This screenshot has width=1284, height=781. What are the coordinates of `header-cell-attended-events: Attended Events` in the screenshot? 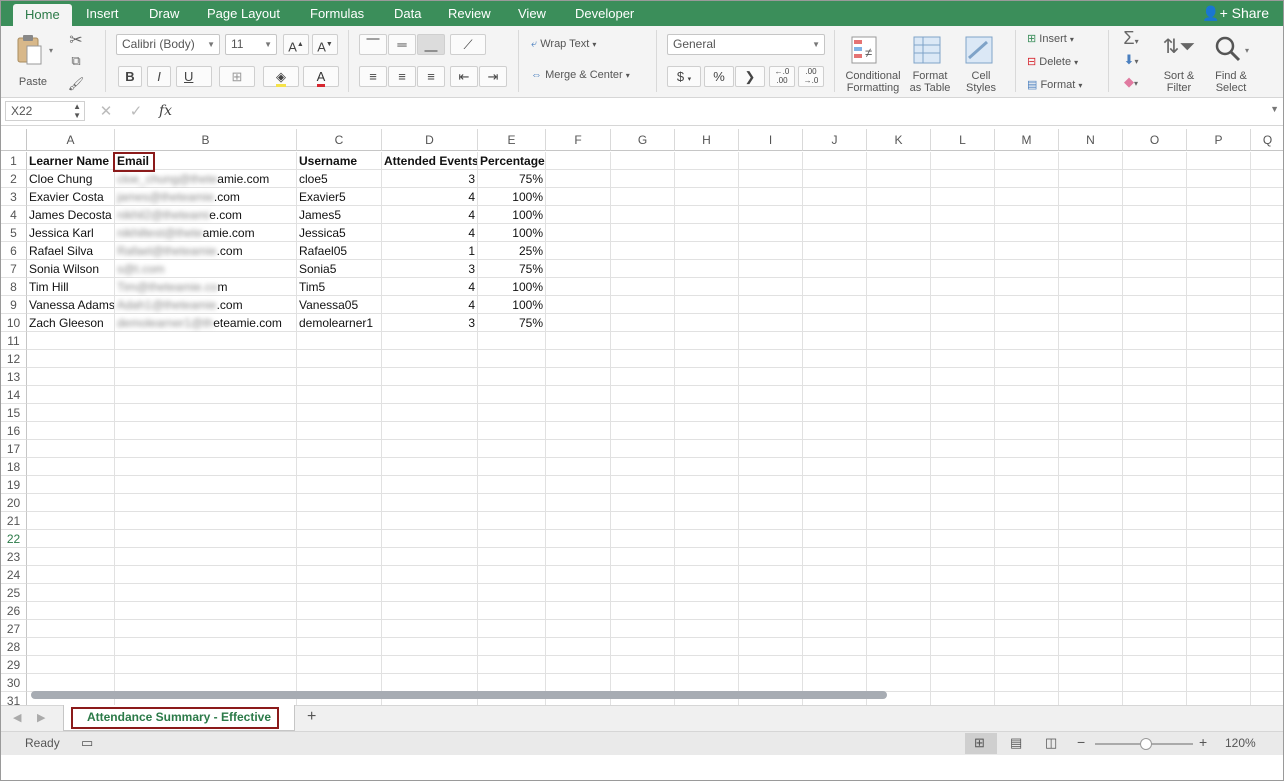 It's located at (429, 161).